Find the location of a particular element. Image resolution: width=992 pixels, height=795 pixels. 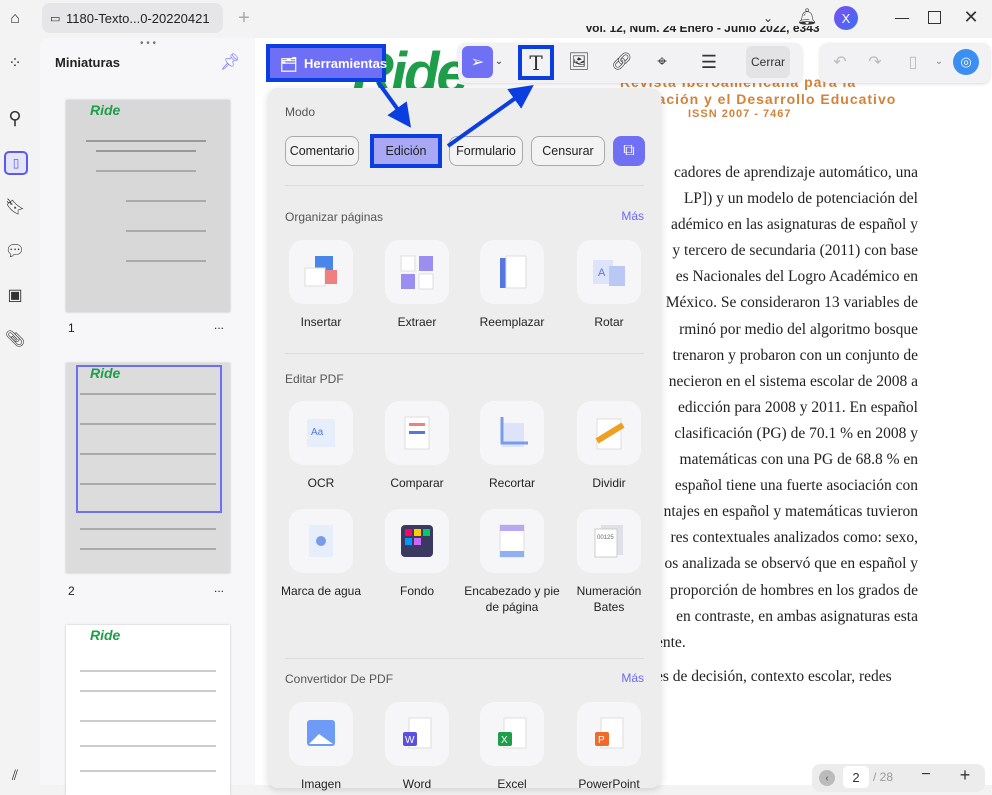

image-tool-icon: 🖼︎ is located at coordinates (579, 62).